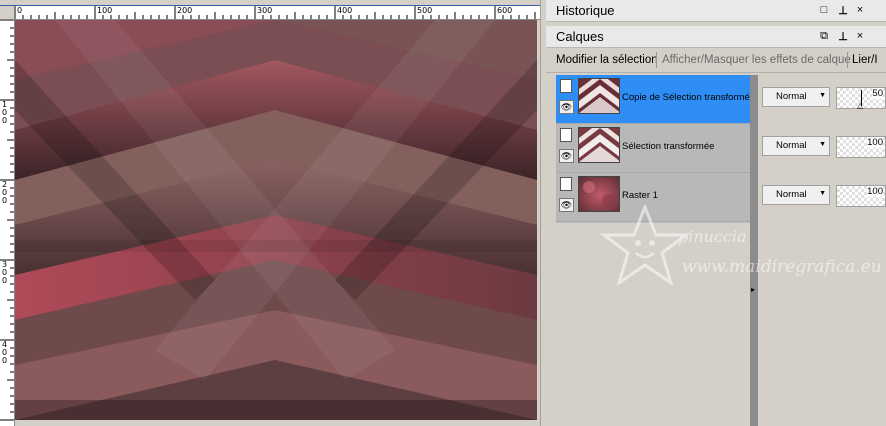 This screenshot has width=886, height=426. I want to click on layer-properties-row: Normal ▼ △ 50, so click(823, 93).